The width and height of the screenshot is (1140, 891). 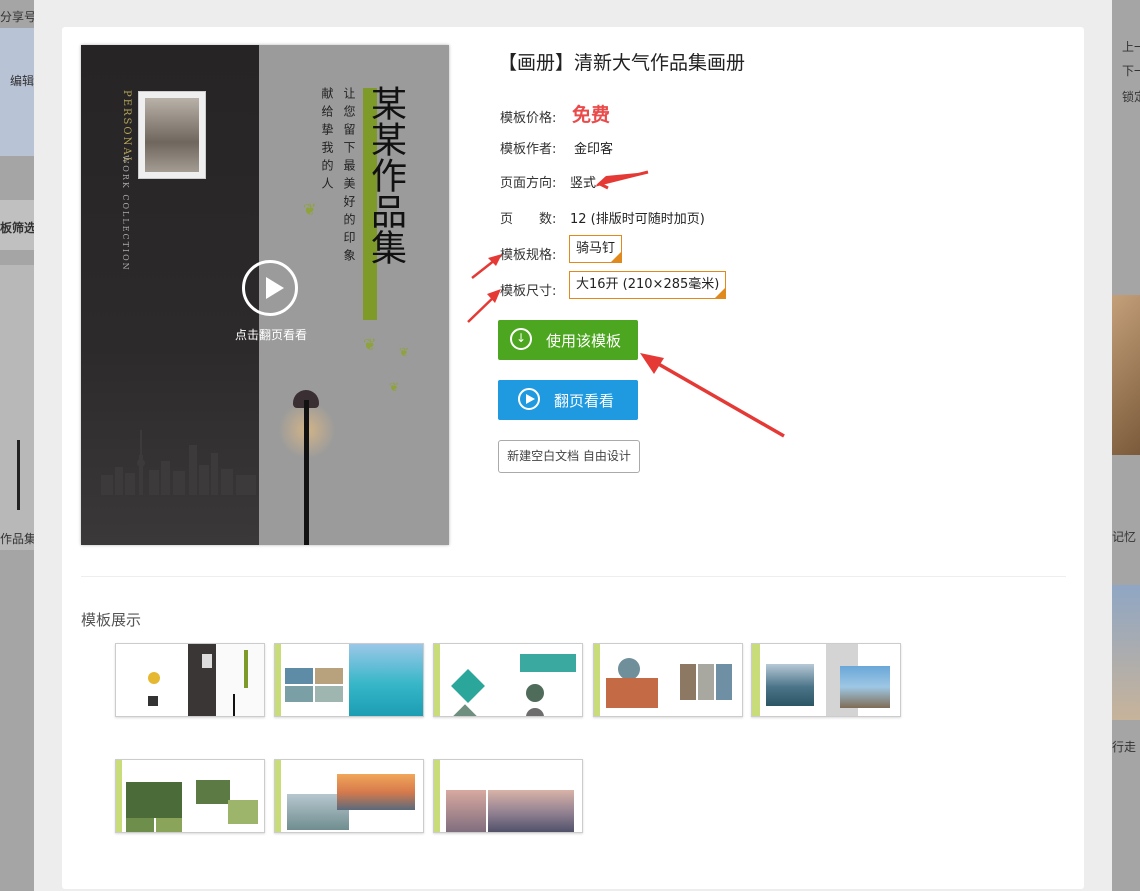 What do you see at coordinates (22, 81) in the screenshot?
I see `background-text: 编辑` at bounding box center [22, 81].